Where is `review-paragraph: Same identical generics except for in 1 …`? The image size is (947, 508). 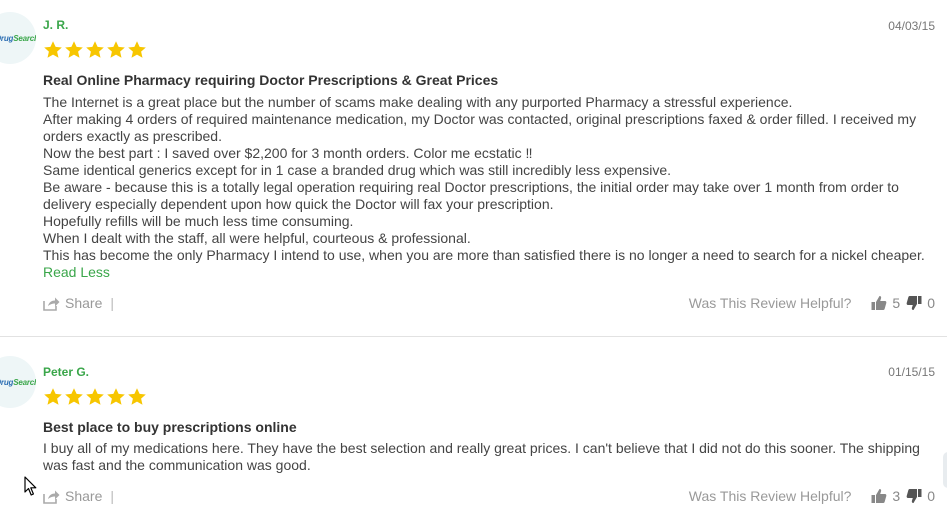
review-paragraph: Same identical generics except for in 1 … is located at coordinates (357, 170).